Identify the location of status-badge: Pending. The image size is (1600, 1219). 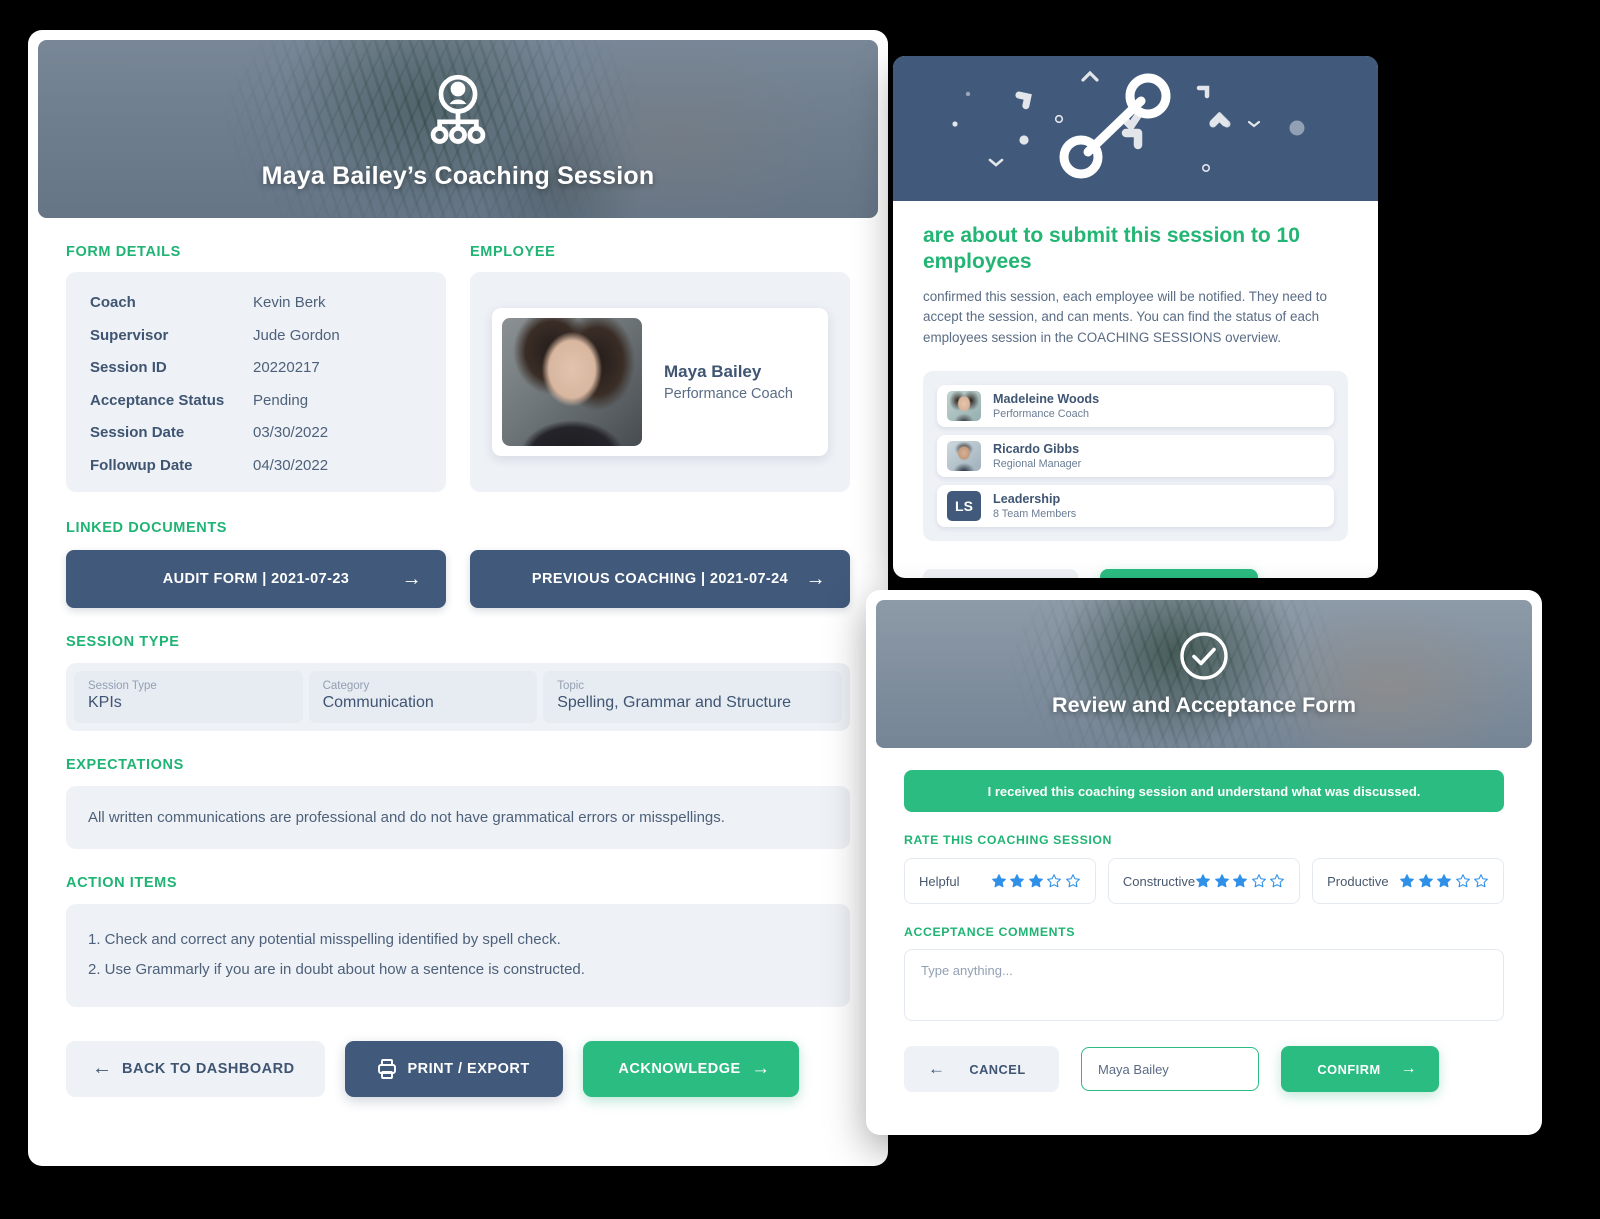
(281, 400).